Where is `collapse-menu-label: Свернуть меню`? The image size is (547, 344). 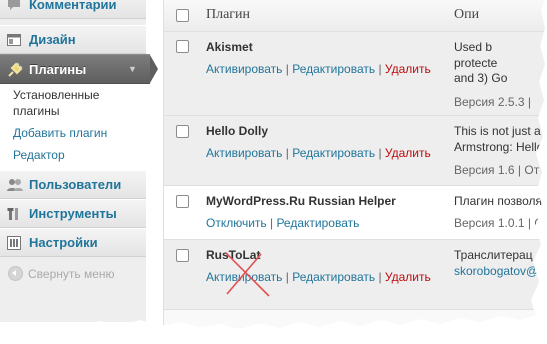
collapse-menu-label: Свернуть меню is located at coordinates (71, 274).